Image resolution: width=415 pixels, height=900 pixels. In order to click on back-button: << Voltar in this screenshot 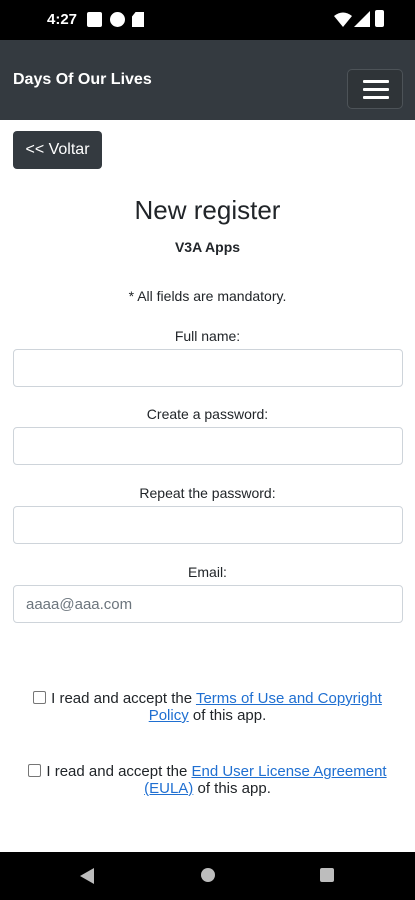, I will do `click(57, 150)`.